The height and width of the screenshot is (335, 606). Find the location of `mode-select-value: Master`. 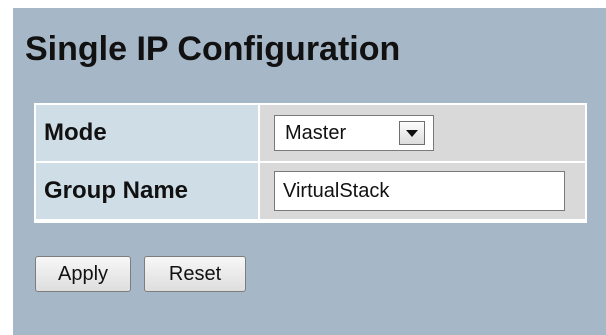

mode-select-value: Master is located at coordinates (316, 133).